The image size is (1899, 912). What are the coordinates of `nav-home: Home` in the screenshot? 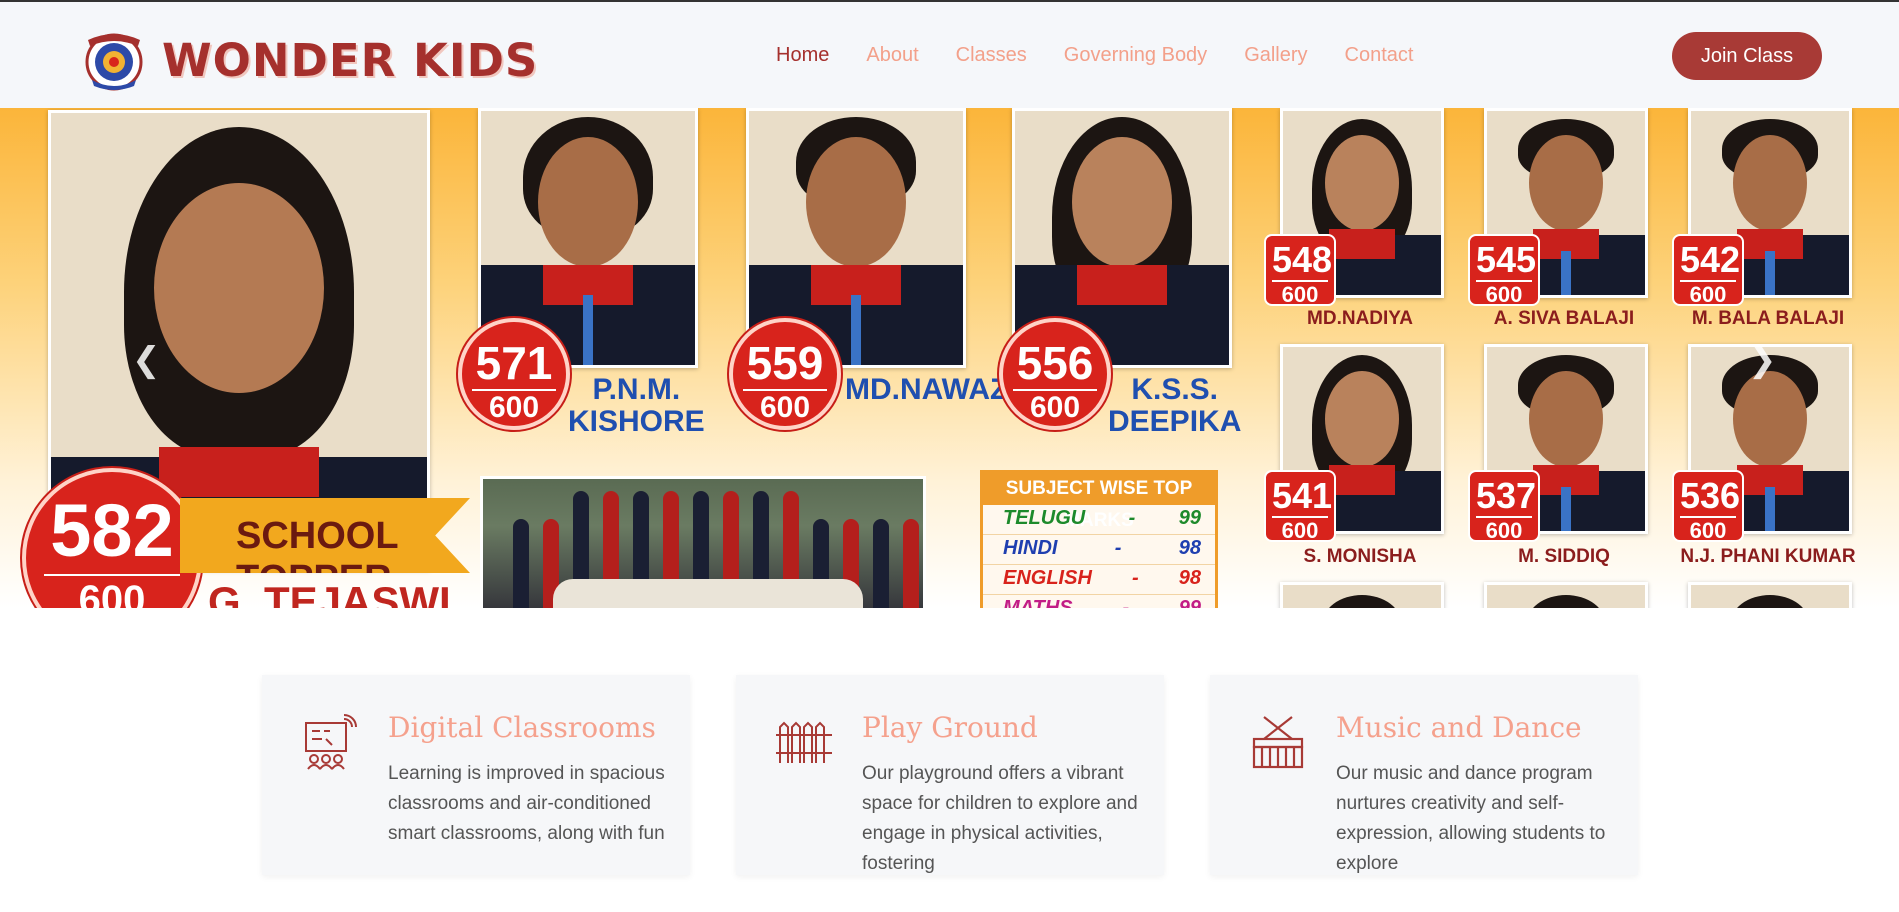 It's located at (802, 55).